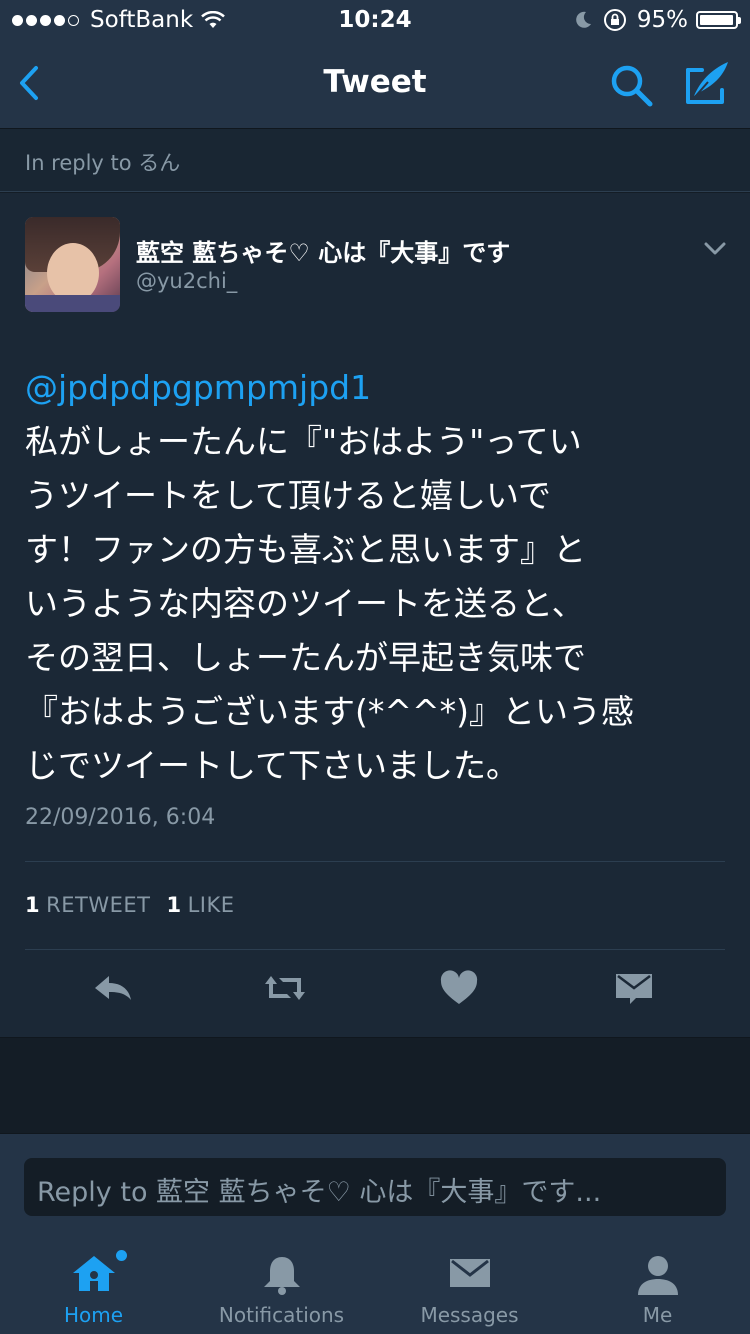 Image resolution: width=750 pixels, height=1334 pixels. I want to click on tab-bar: Home Notifications Messages Me, so click(375, 1283).